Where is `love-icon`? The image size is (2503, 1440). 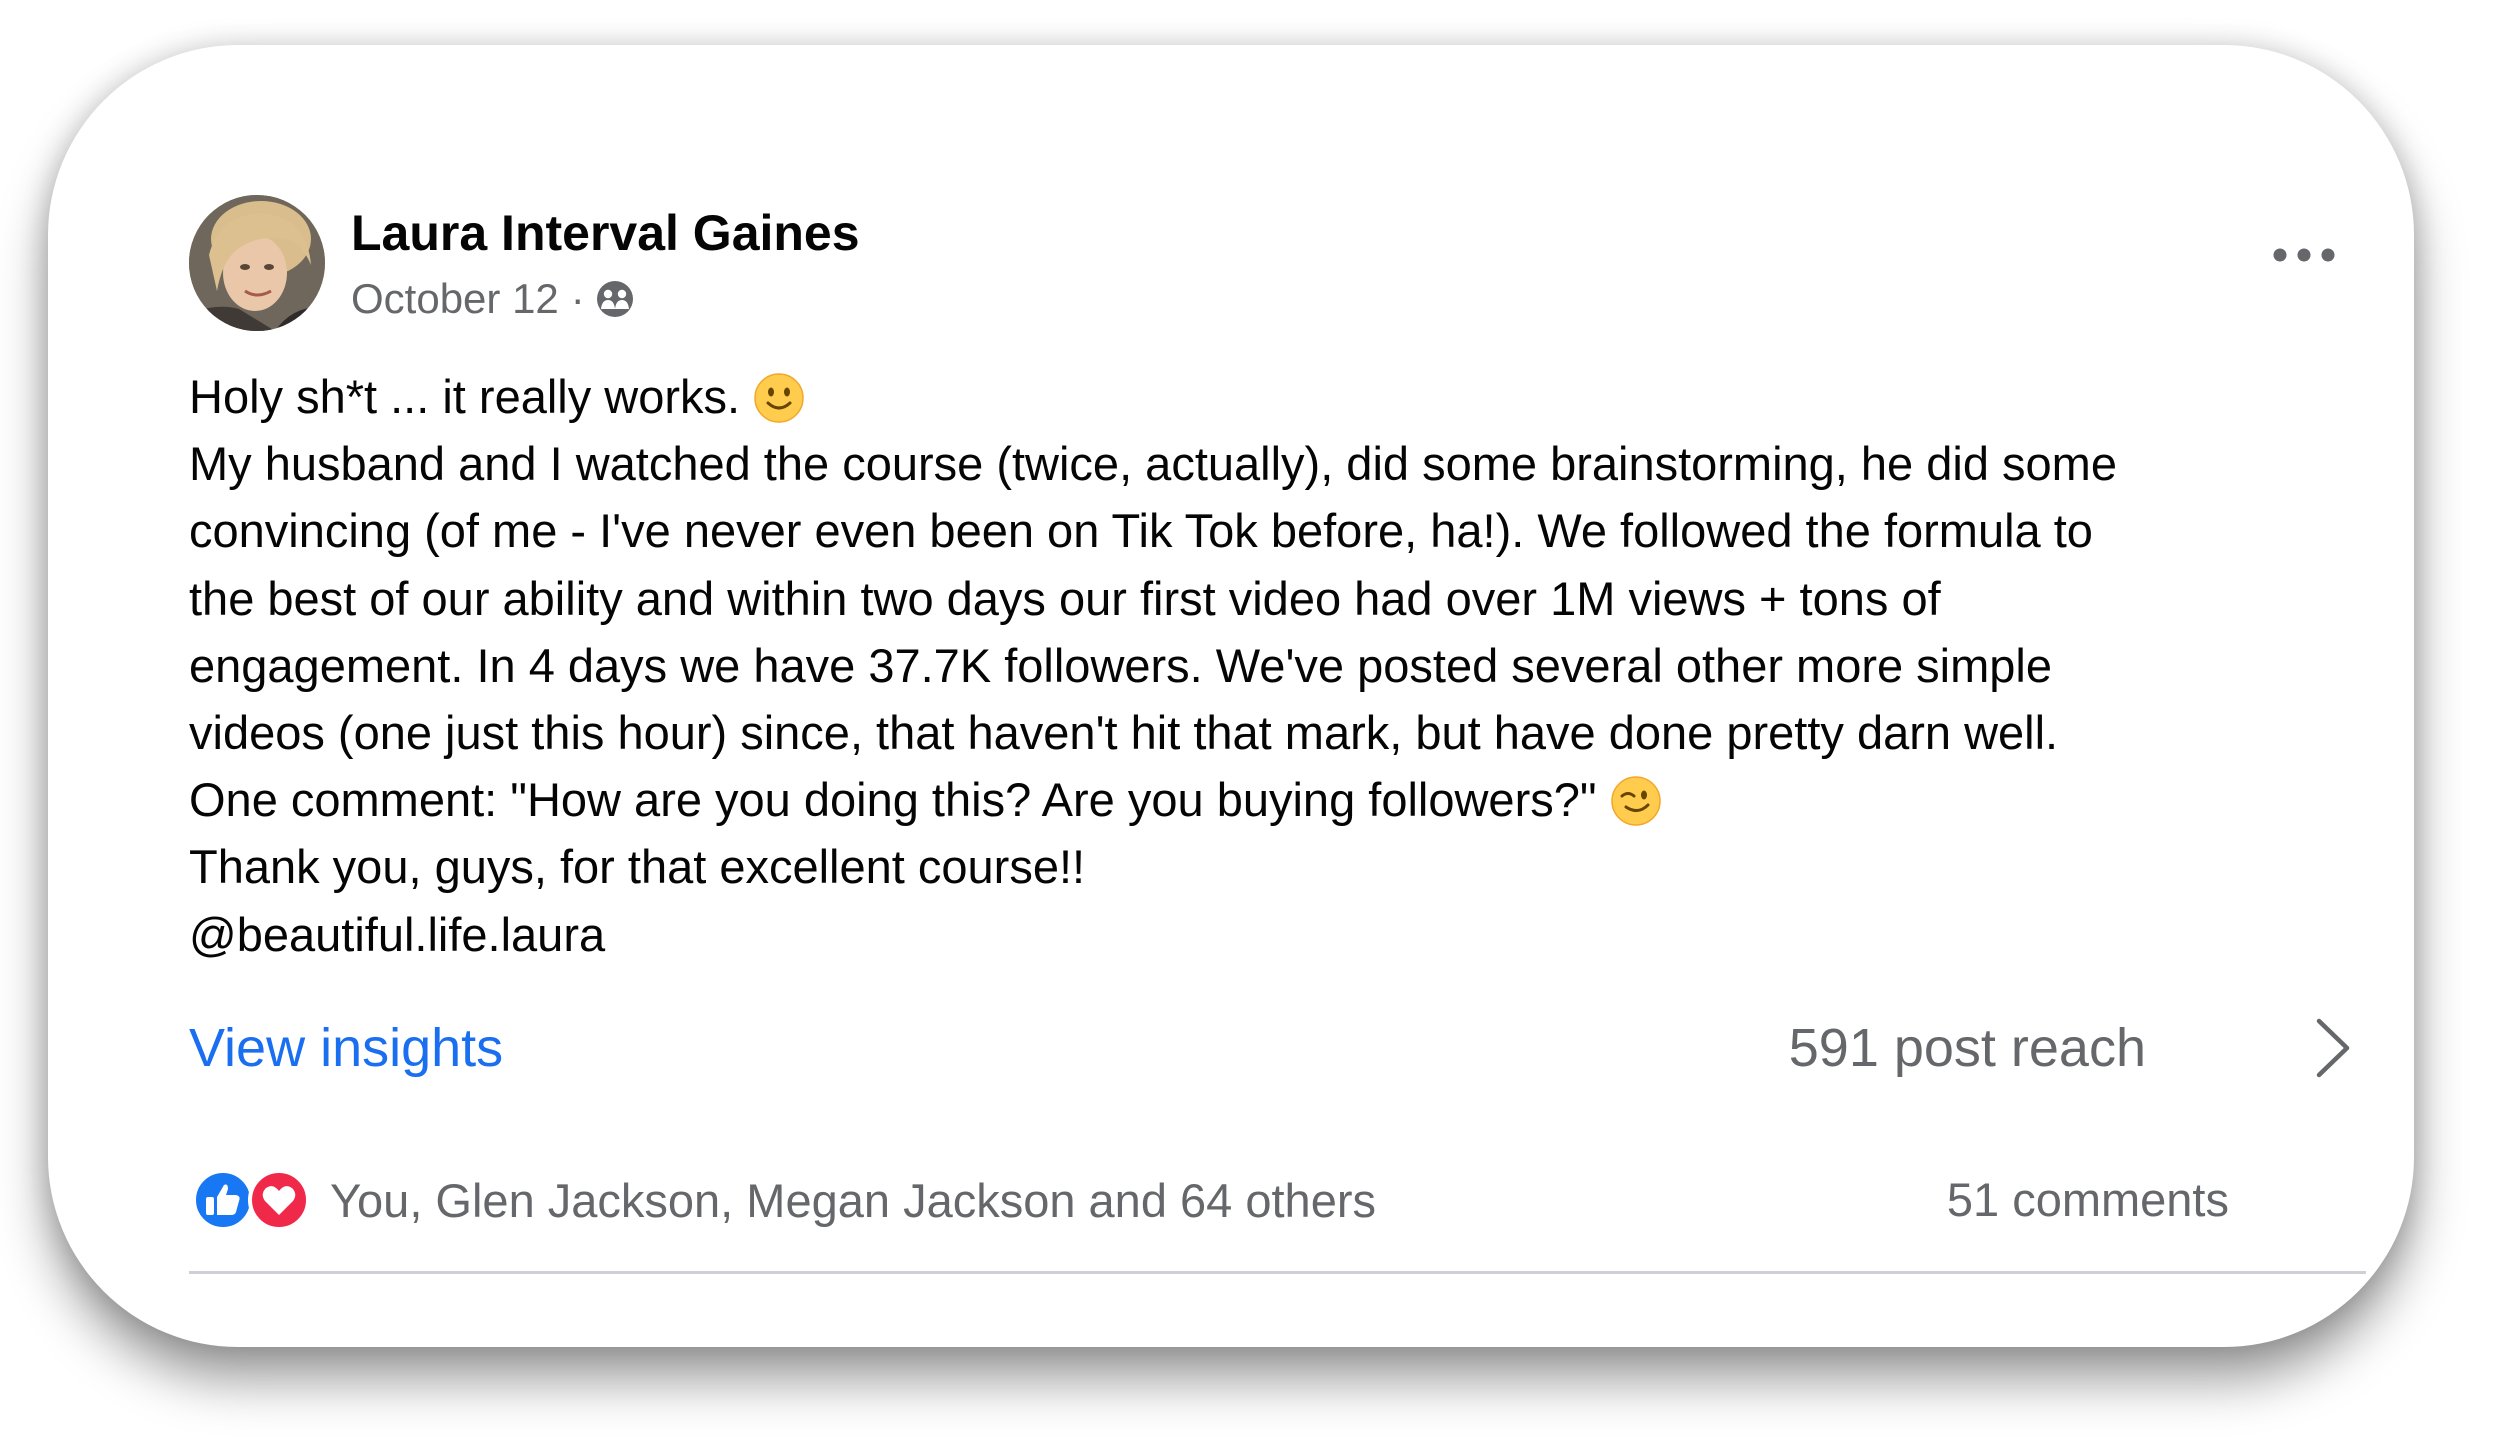 love-icon is located at coordinates (279, 1200).